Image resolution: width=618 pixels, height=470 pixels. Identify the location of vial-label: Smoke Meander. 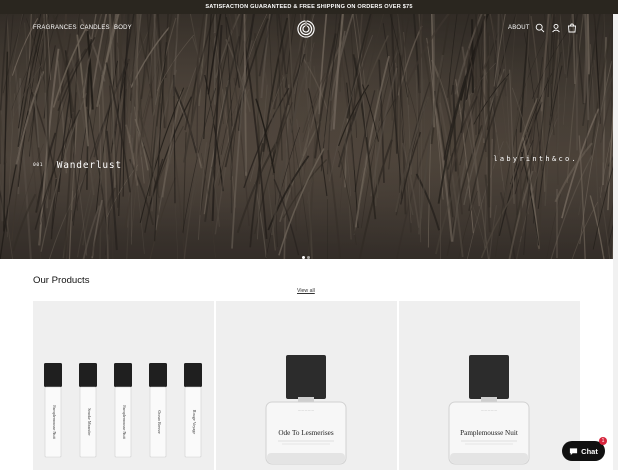
(89, 422).